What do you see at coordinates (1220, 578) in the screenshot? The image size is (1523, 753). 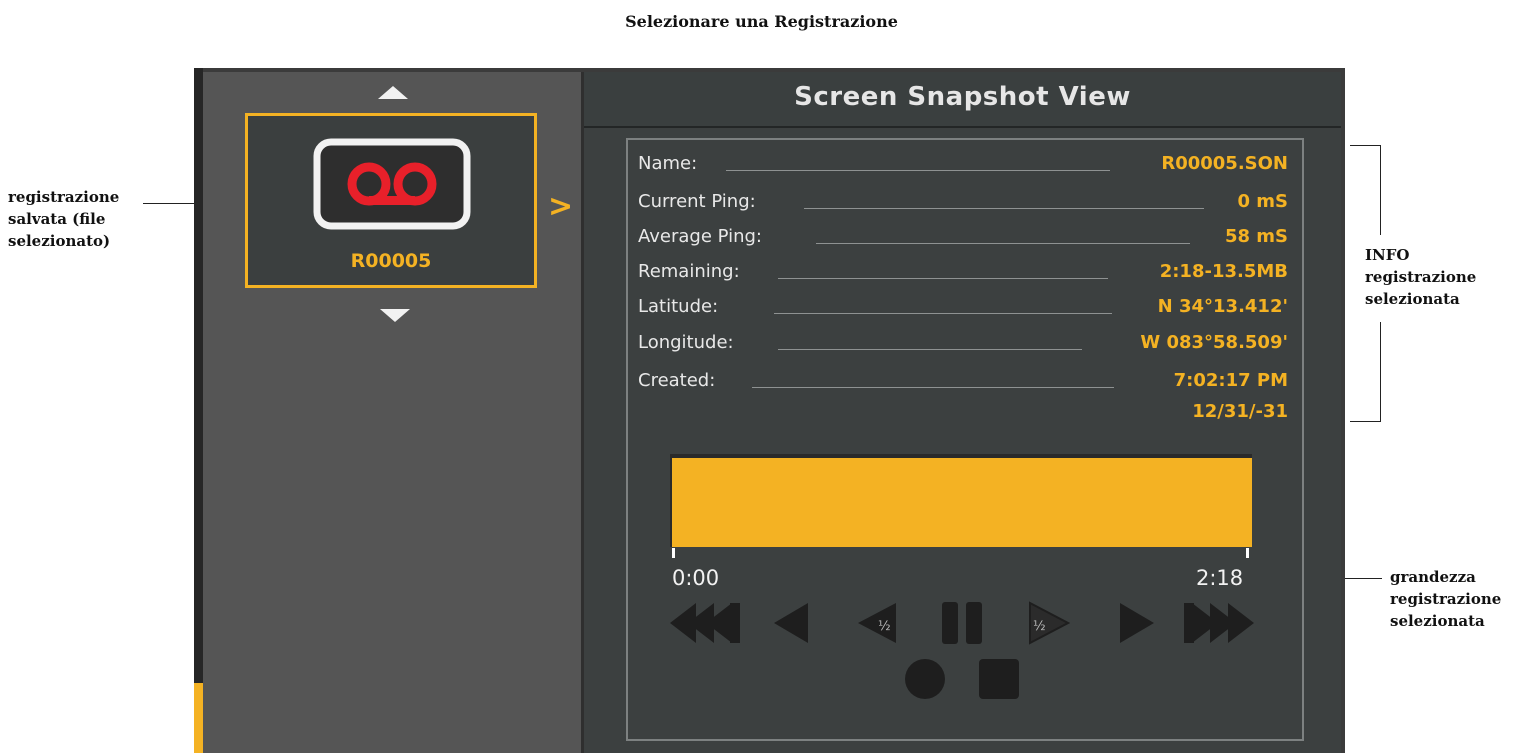 I see `timeline-end-time: 2:18` at bounding box center [1220, 578].